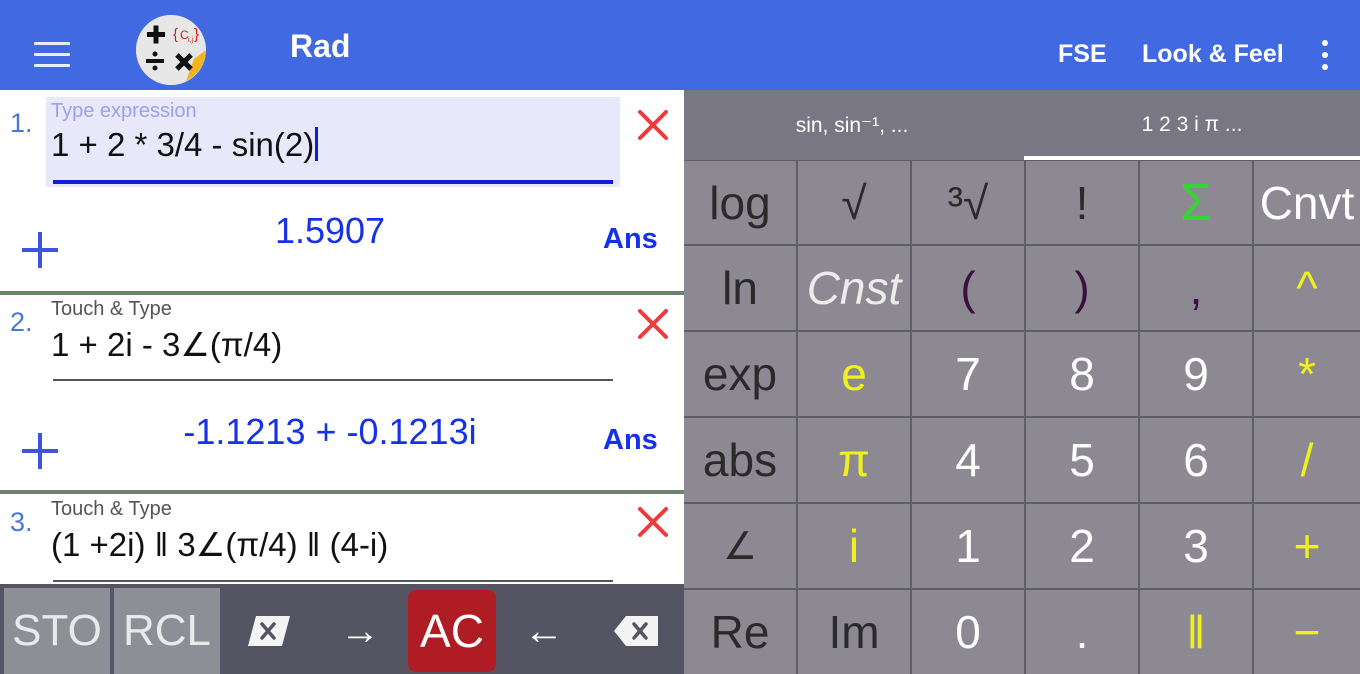 This screenshot has height=674, width=1360. Describe the element at coordinates (191, 40) in the screenshot. I see `svg-text: i,j` at that location.